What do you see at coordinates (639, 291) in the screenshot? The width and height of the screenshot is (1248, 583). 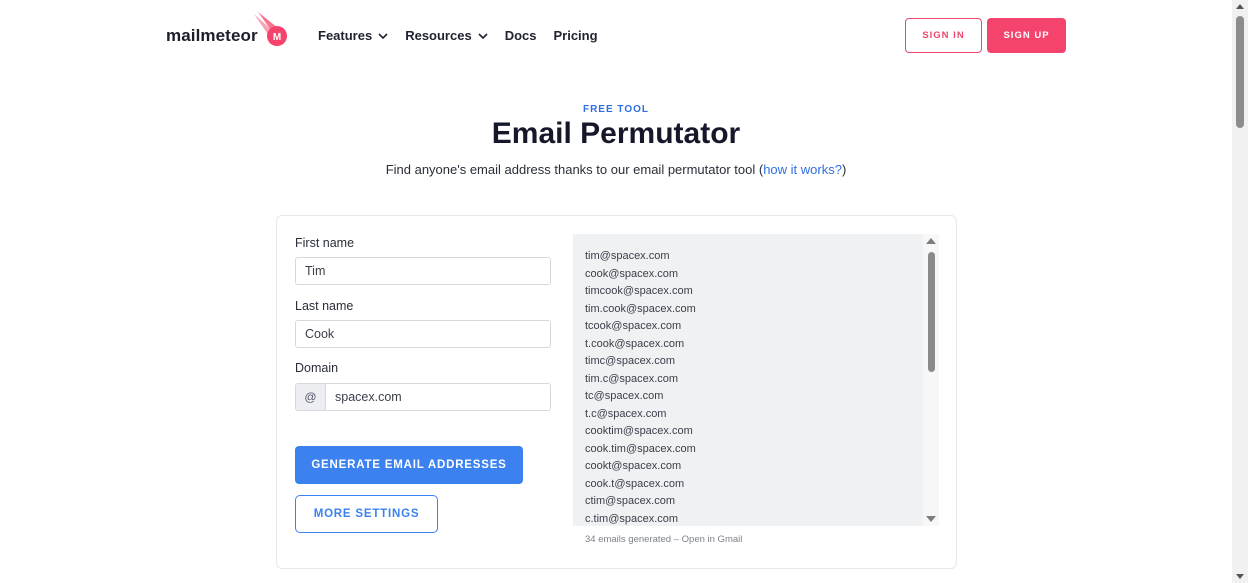 I see `email-result-item: timcook@spacex.com` at bounding box center [639, 291].